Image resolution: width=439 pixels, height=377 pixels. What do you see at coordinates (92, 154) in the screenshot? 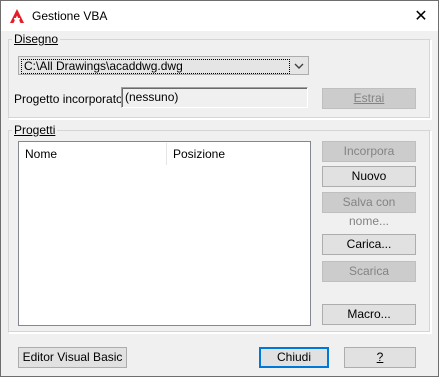
I see `column-header-nome: Nome` at bounding box center [92, 154].